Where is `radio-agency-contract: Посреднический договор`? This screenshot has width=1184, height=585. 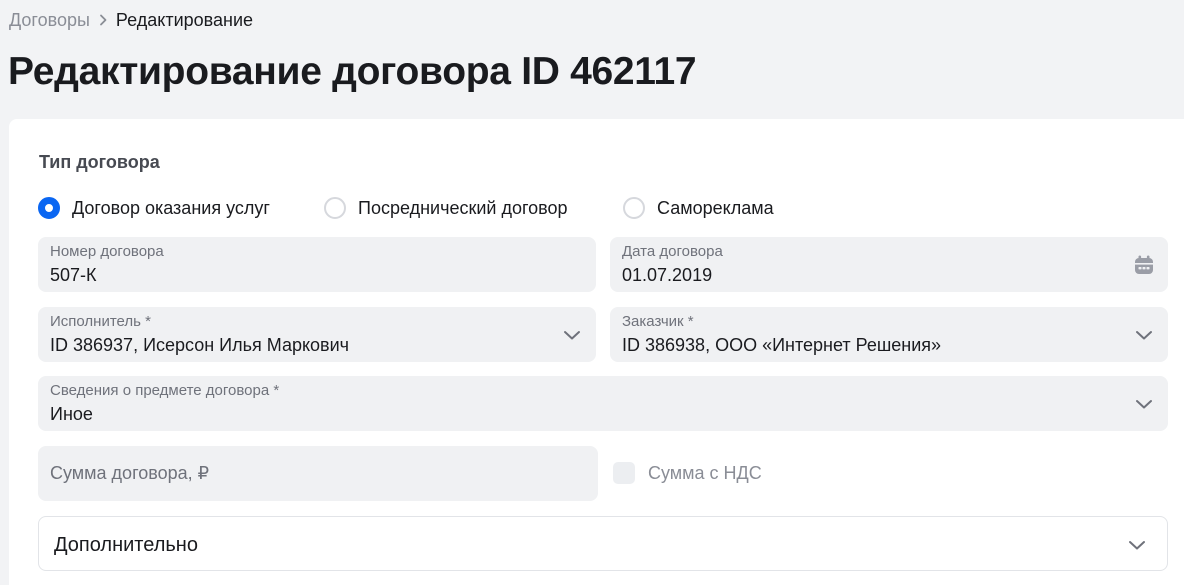 radio-agency-contract: Посреднический договор is located at coordinates (446, 208).